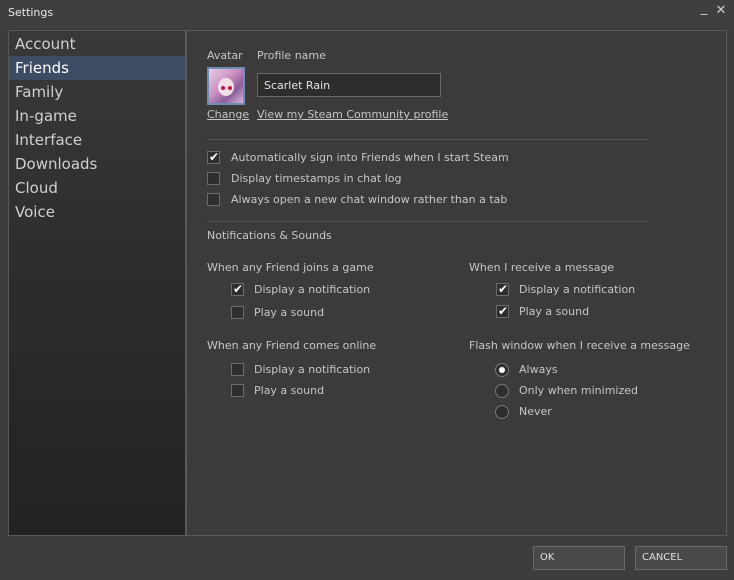  I want to click on comes-online-heading: When any Friend comes online, so click(292, 345).